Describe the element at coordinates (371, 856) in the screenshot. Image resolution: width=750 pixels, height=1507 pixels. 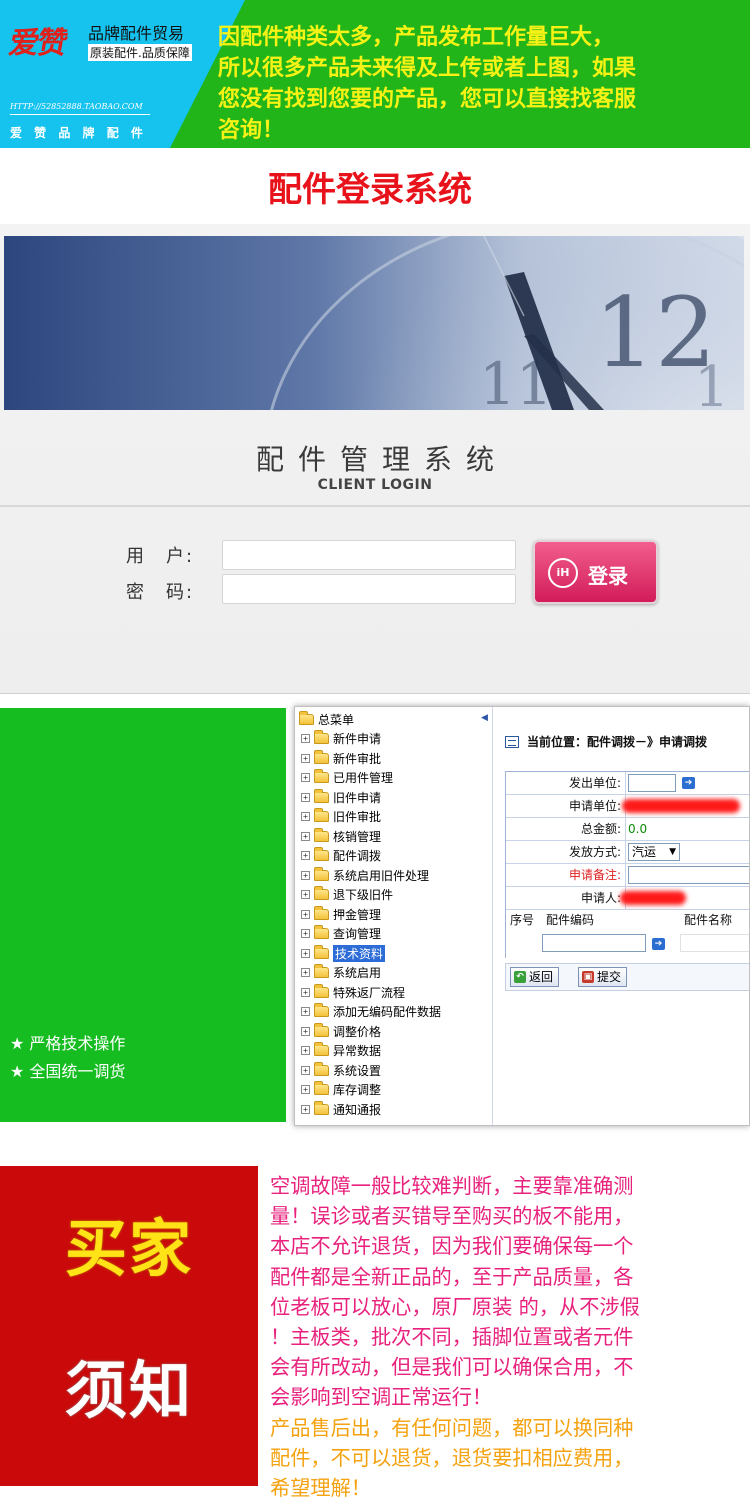
I see `tree-item: + 配件调拨` at that location.